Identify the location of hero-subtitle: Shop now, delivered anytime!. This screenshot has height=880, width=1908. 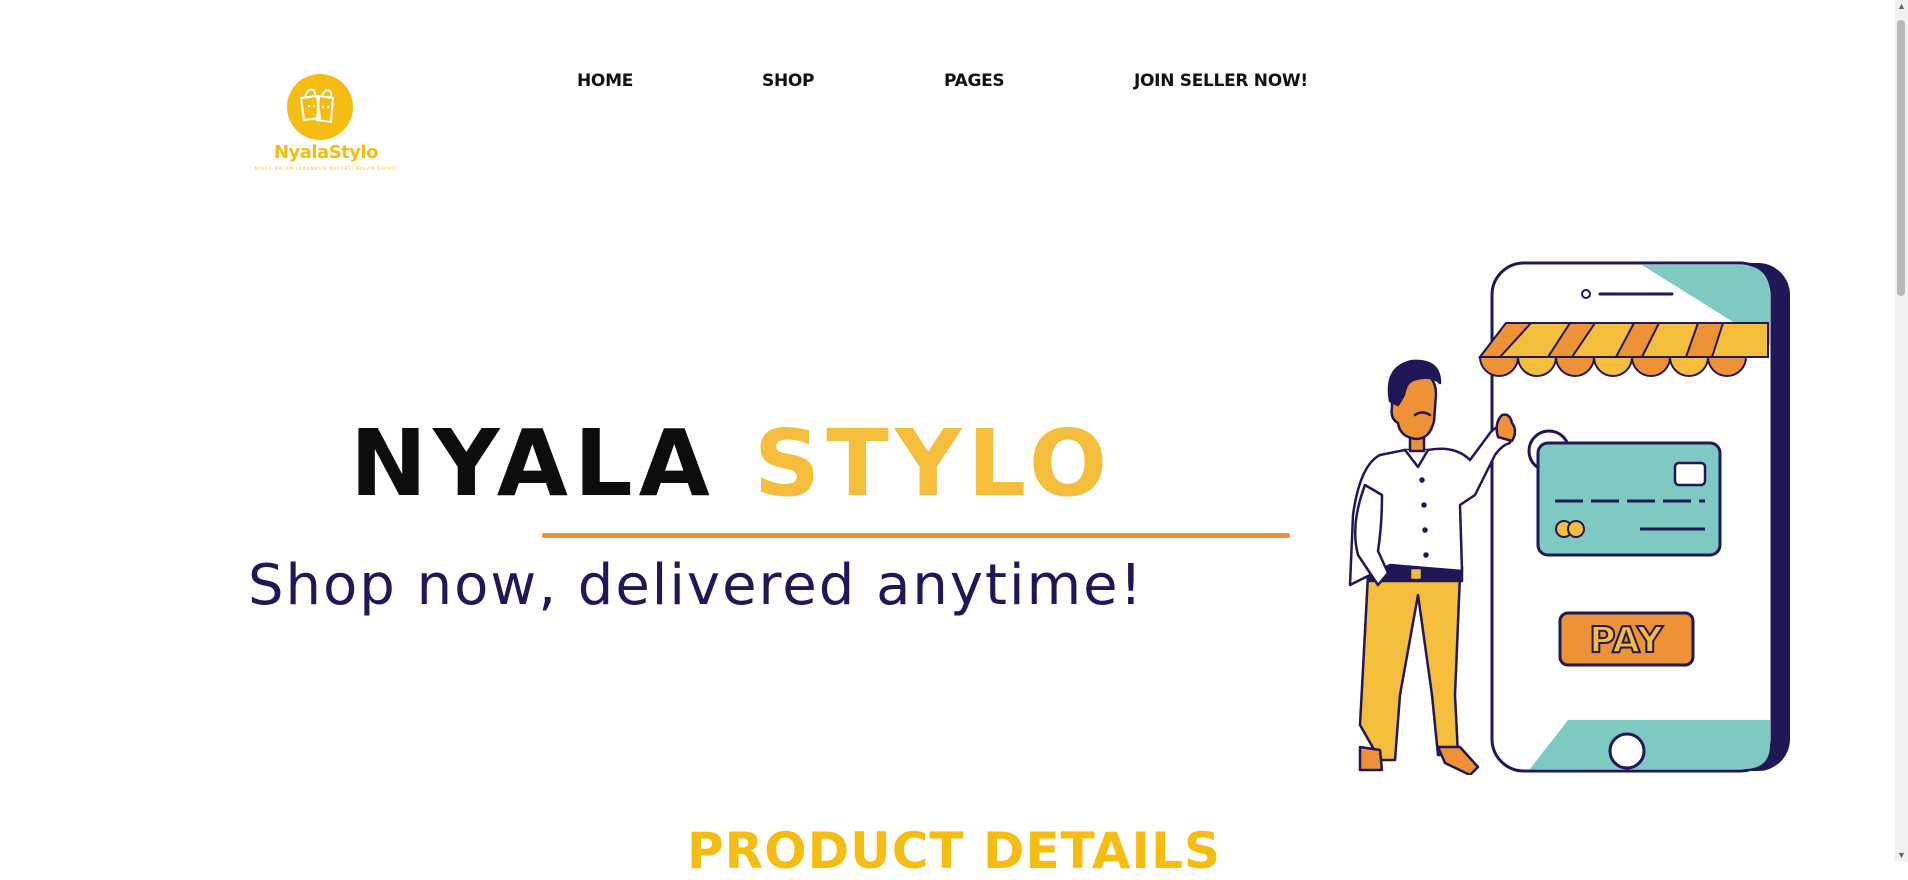
(696, 585).